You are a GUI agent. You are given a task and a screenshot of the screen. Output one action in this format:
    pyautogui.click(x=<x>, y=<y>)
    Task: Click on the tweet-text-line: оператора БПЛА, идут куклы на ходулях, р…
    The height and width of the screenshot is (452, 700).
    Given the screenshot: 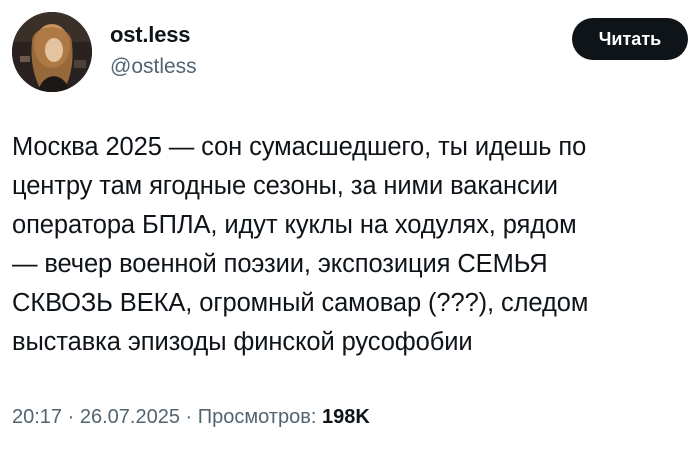 What is the action you would take?
    pyautogui.click(x=294, y=225)
    